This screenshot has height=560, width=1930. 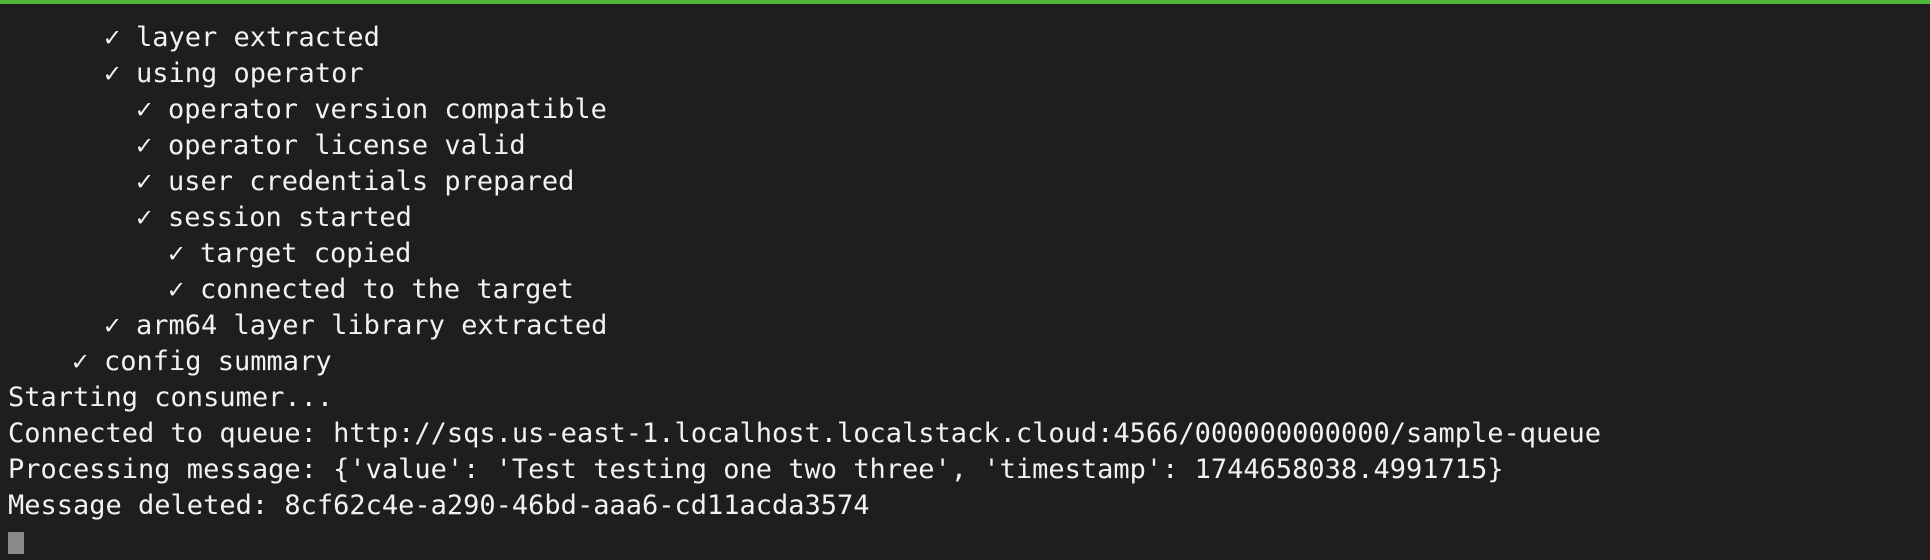 I want to click on status-line-text: operator version compatible, so click(x=387, y=109).